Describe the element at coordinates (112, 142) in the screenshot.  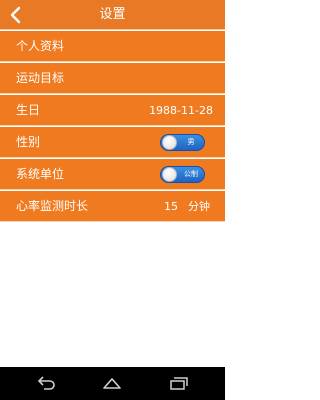
I see `settings-item-gender: 性别 男` at that location.